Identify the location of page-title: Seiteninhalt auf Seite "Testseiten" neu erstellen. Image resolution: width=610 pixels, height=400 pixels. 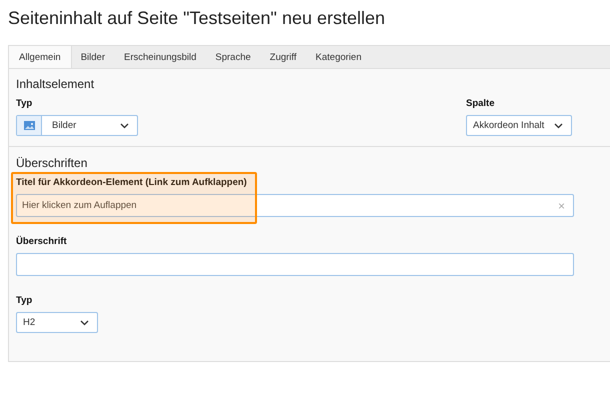
(197, 19).